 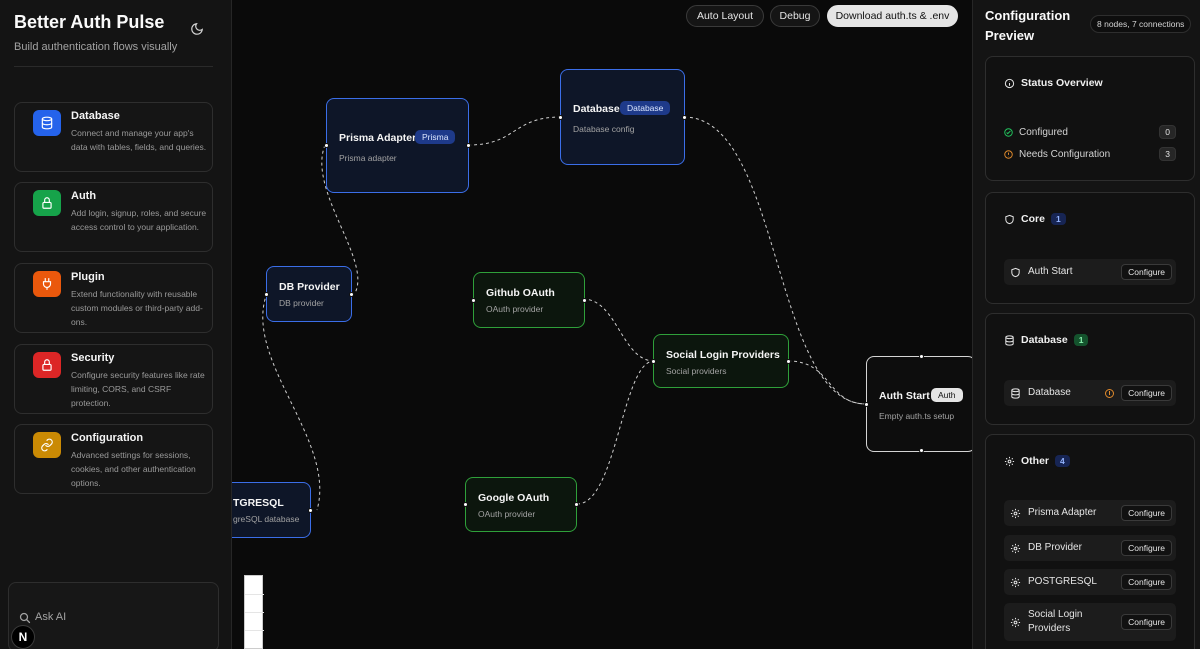 What do you see at coordinates (892, 16) in the screenshot?
I see `download-button: Download auth.ts & .env` at bounding box center [892, 16].